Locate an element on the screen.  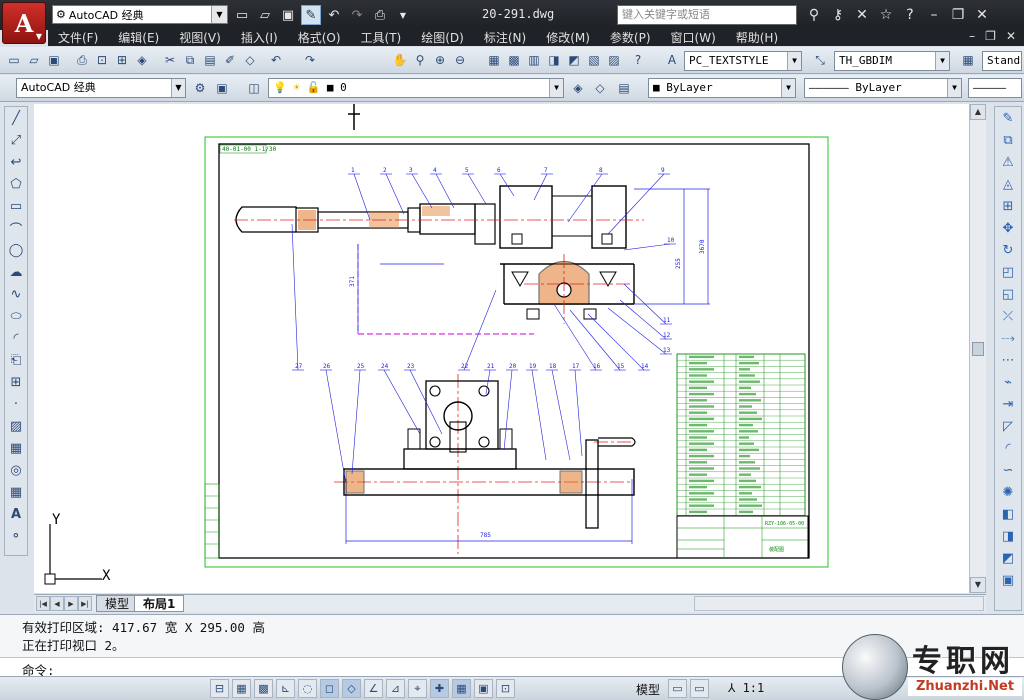
break-icon: ⌁ is located at coordinates (1008, 382).